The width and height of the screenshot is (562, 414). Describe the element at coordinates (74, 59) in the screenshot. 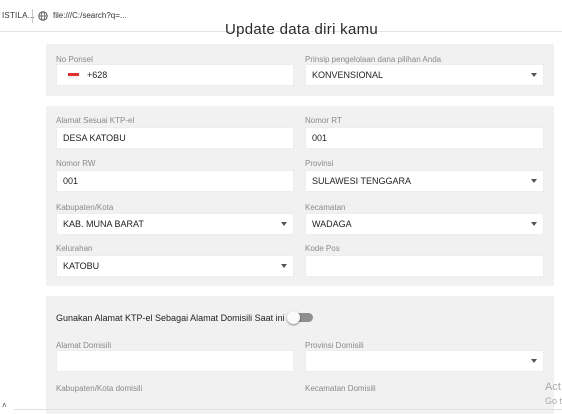

I see `phone-label: No Ponsel` at that location.